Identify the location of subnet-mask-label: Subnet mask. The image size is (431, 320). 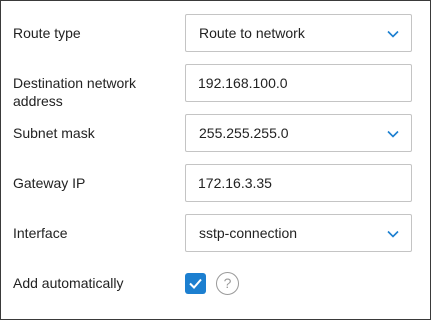
(54, 133).